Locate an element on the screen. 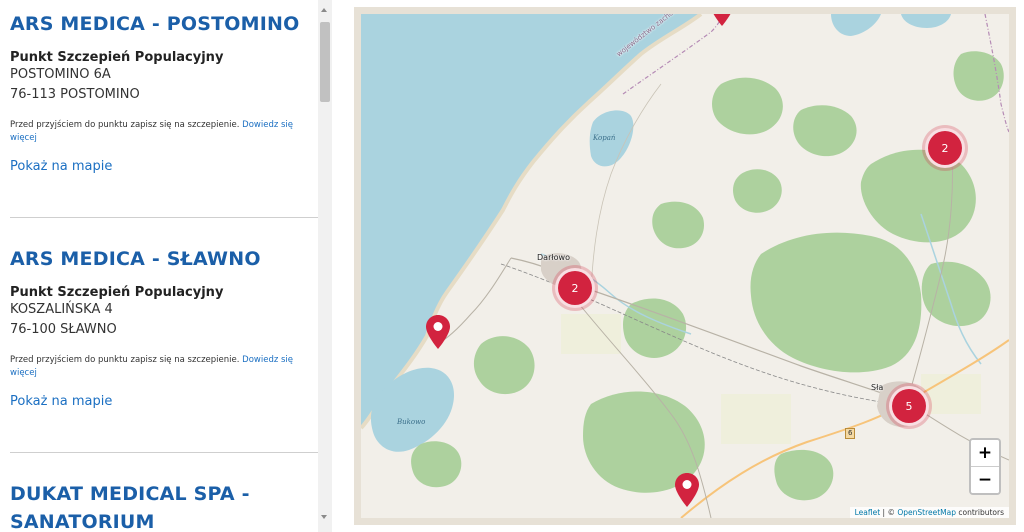 Image resolution: width=1024 pixels, height=532 pixels. list-item: DUKAT MEDICAL SPA - SANATORIUM is located at coordinates (160, 506).